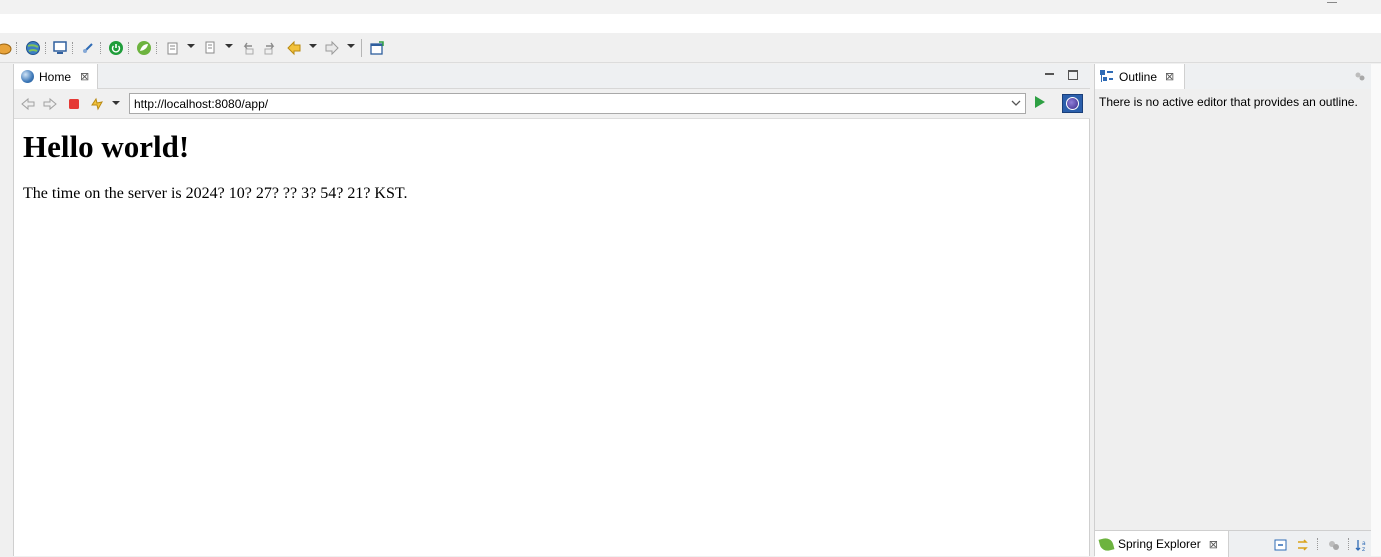  I want to click on open-task-icon, so click(6, 48).